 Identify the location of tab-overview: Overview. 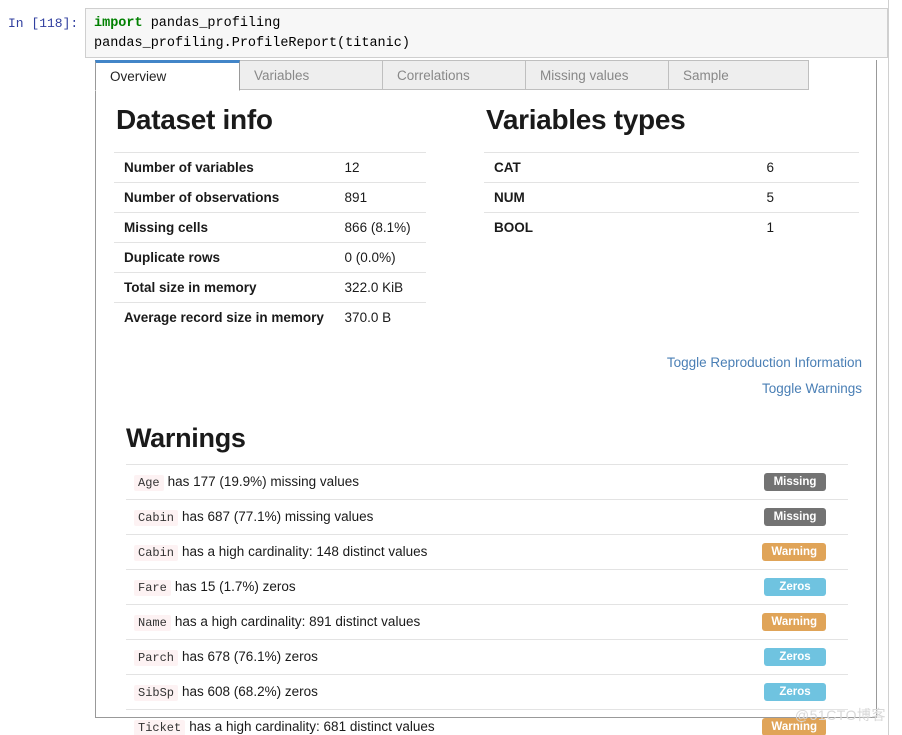
(167, 75).